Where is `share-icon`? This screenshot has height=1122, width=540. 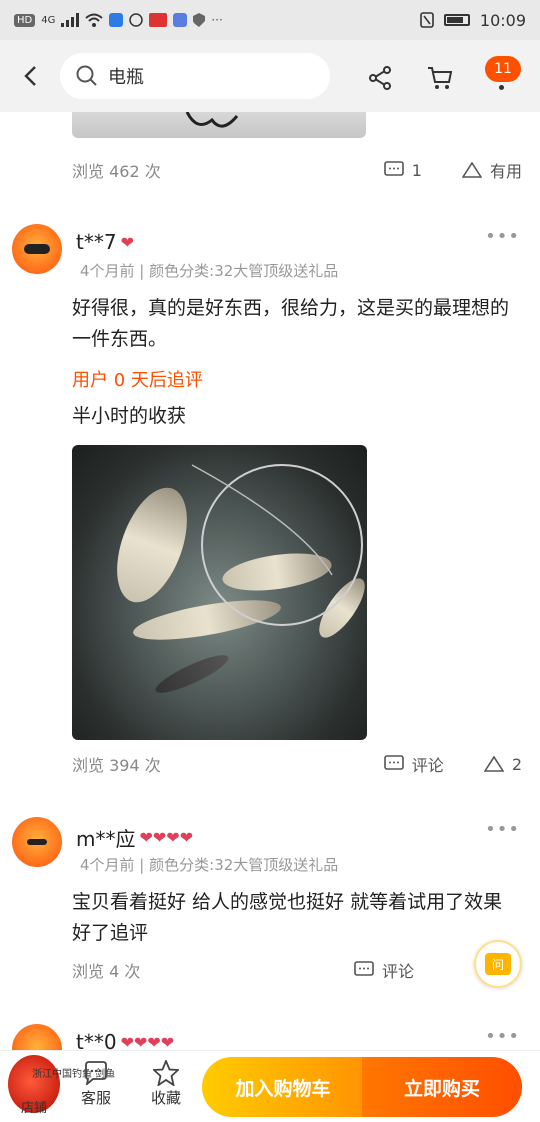 share-icon is located at coordinates (380, 78).